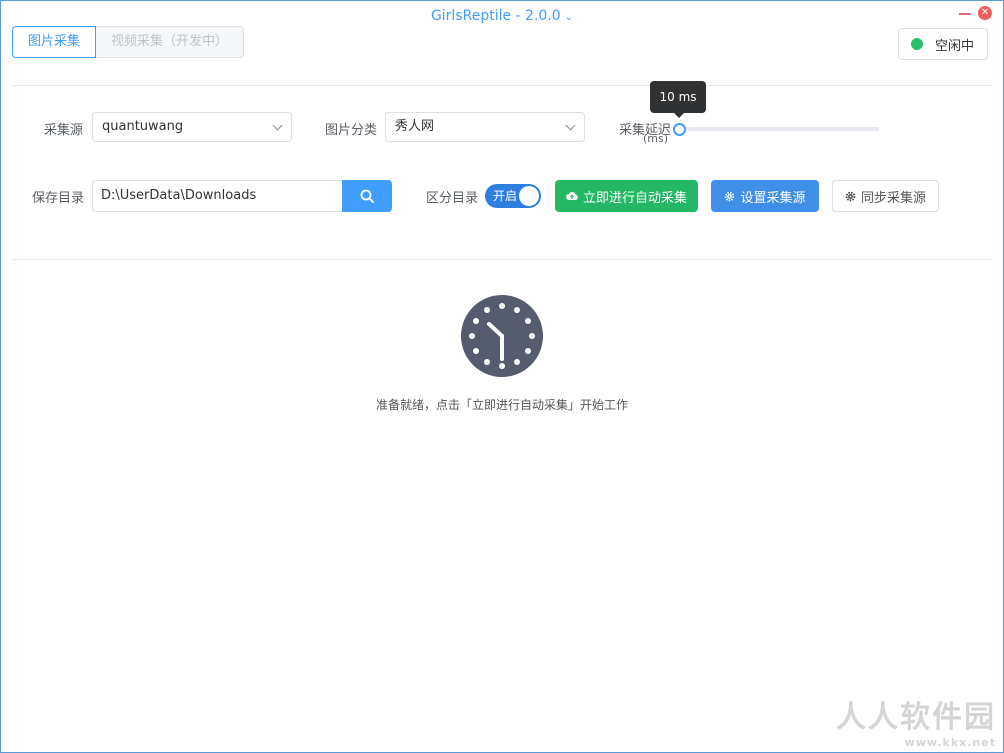 Image resolution: width=1004 pixels, height=753 pixels. I want to click on dir-search-button, so click(367, 196).